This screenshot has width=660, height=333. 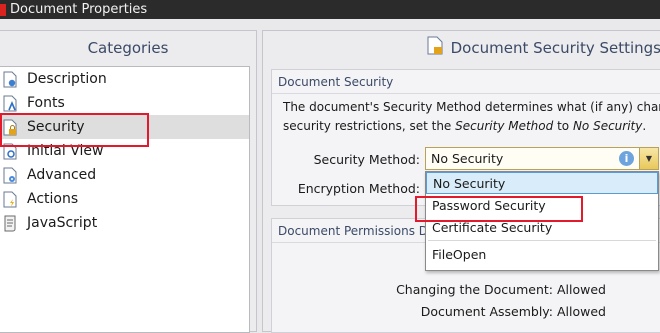 What do you see at coordinates (62, 223) in the screenshot?
I see `category-label: JavaScript` at bounding box center [62, 223].